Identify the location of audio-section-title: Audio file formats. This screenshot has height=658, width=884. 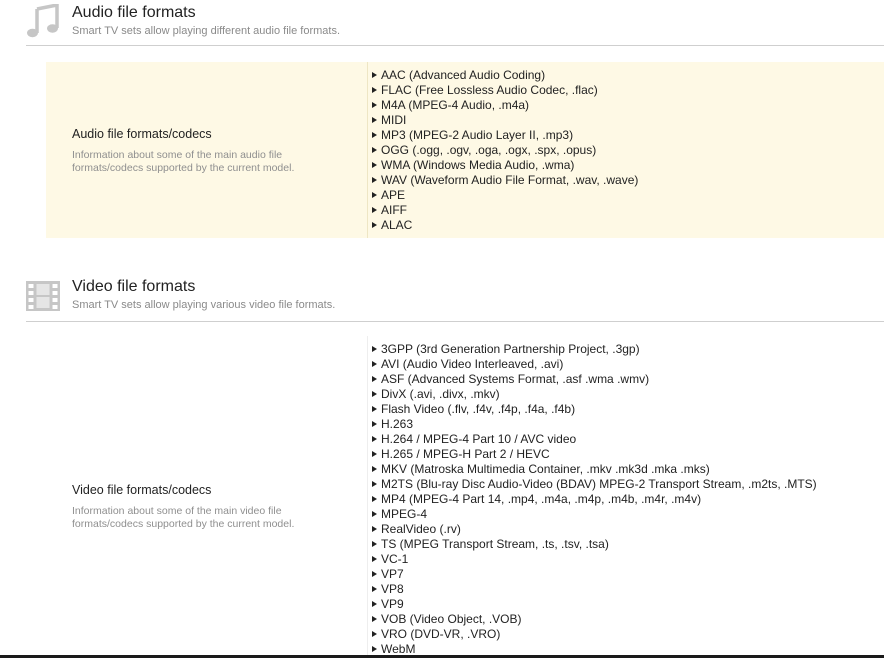
(134, 12).